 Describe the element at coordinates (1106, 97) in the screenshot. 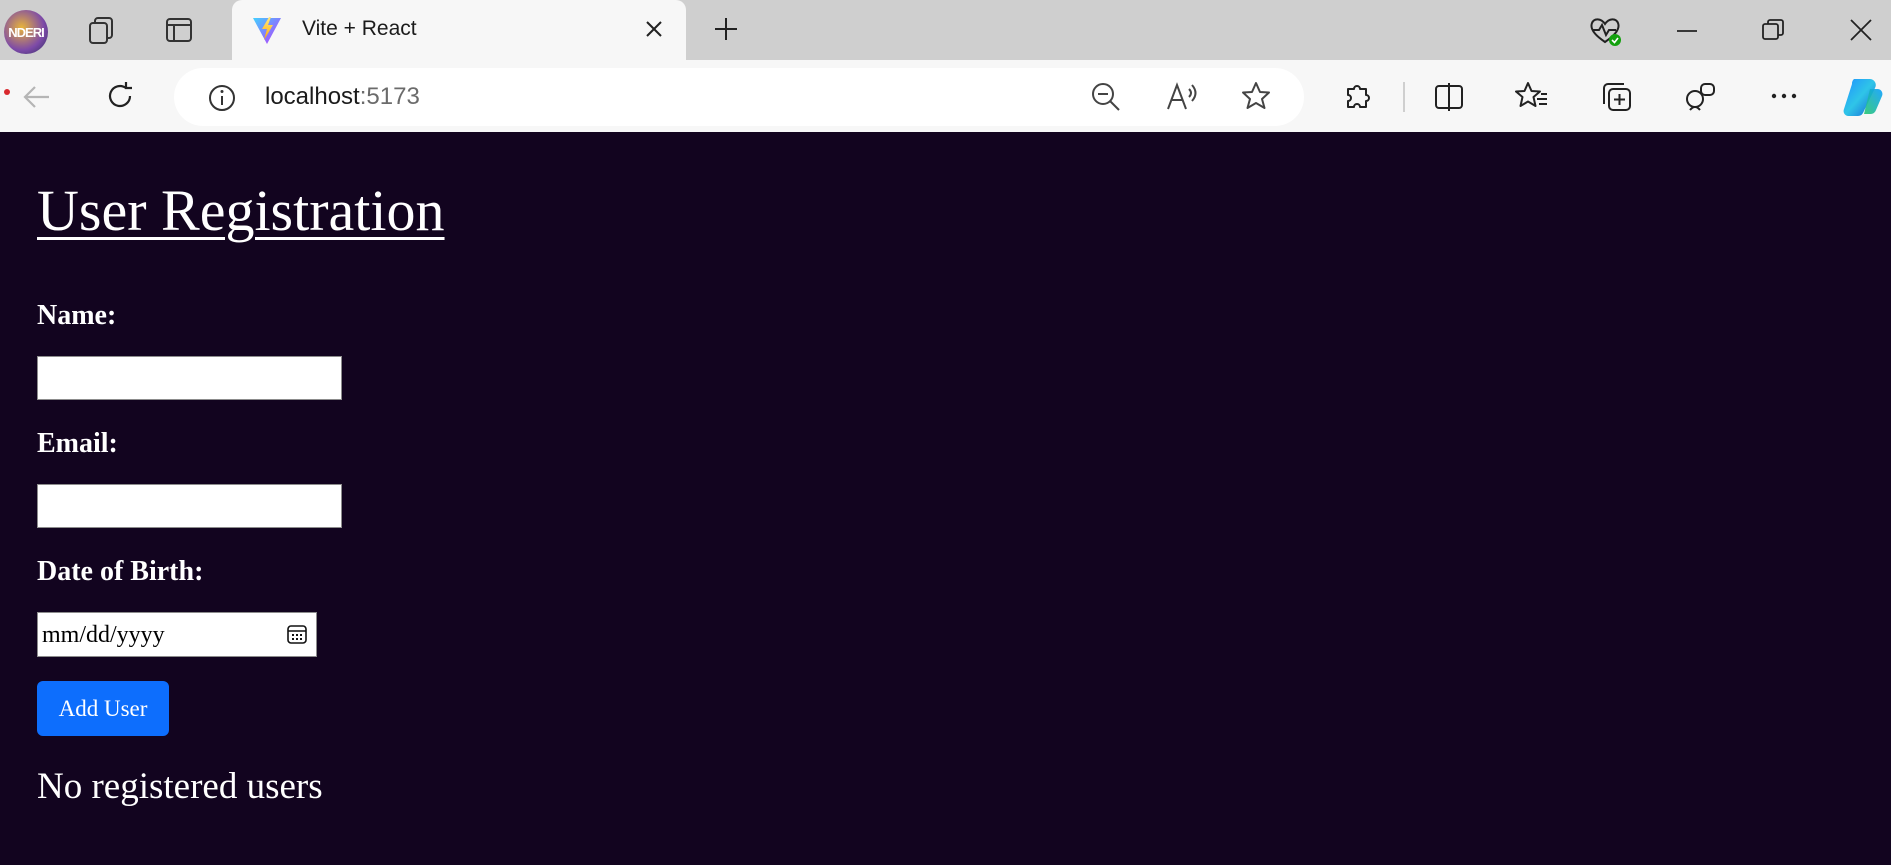

I see `zoom-out-icon` at that location.